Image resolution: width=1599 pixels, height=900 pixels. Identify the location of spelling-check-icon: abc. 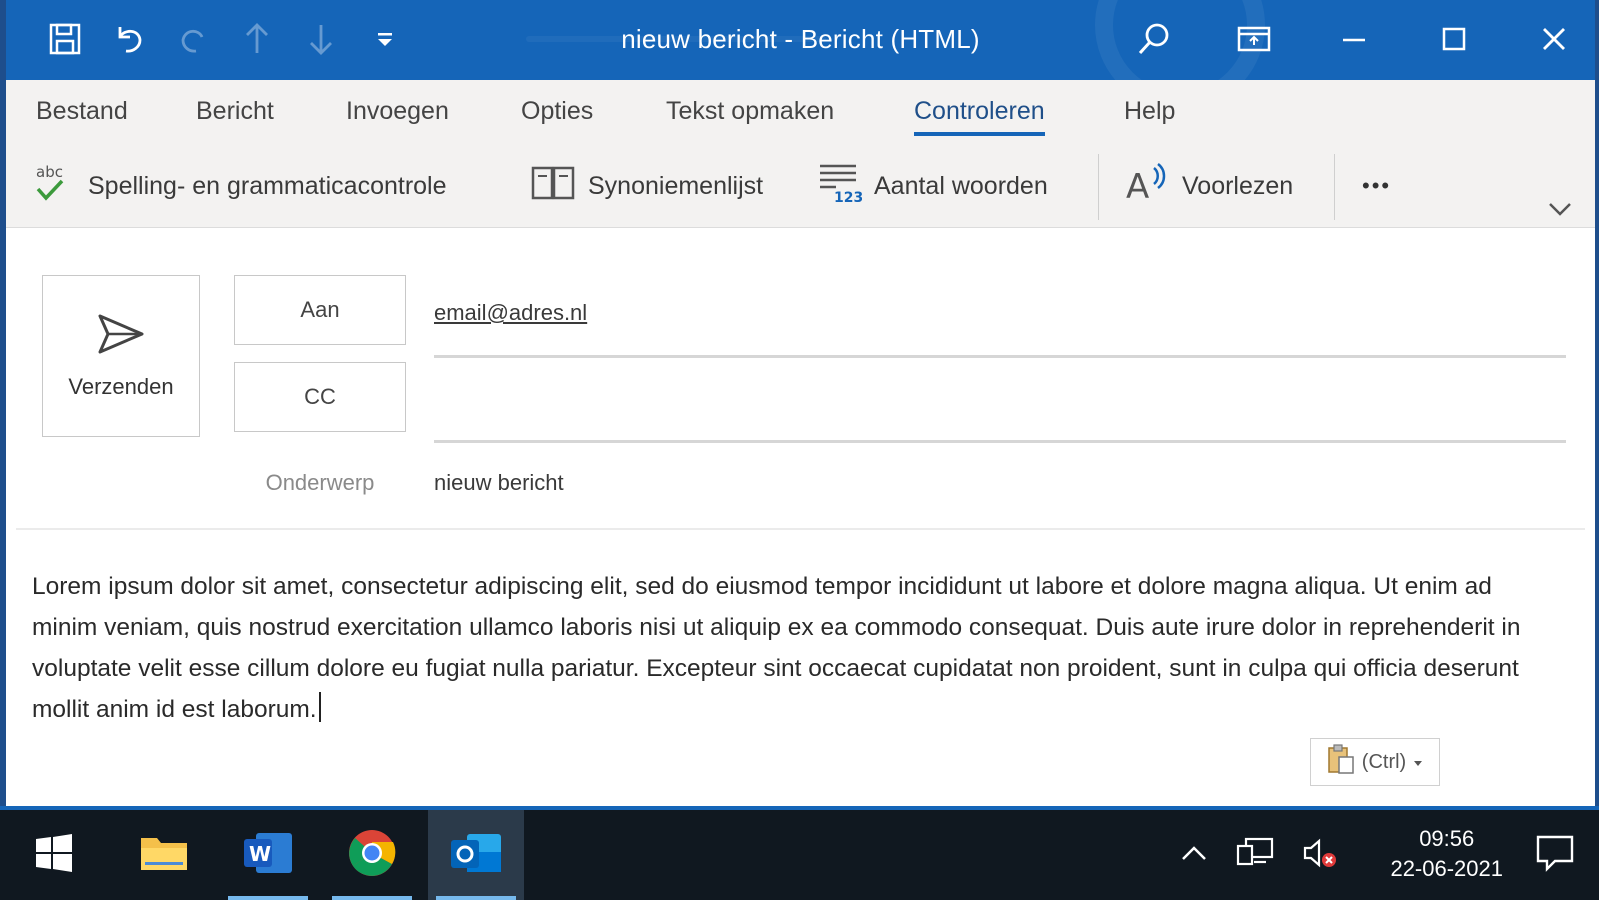
(55, 186).